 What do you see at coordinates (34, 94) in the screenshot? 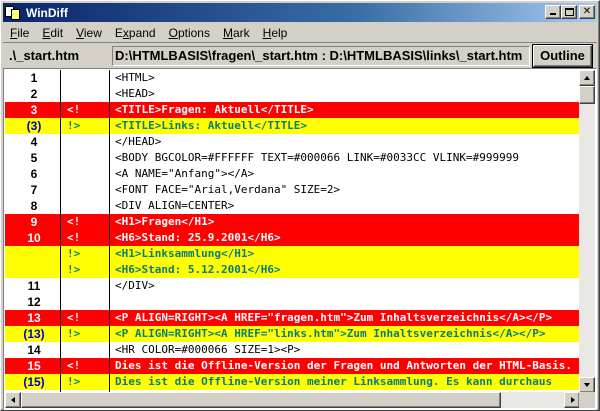
I see `line-number: 2` at bounding box center [34, 94].